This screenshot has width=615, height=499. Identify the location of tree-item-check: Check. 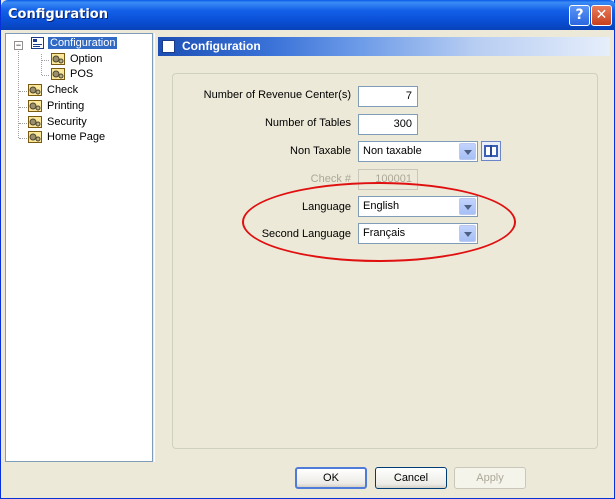
(54, 91).